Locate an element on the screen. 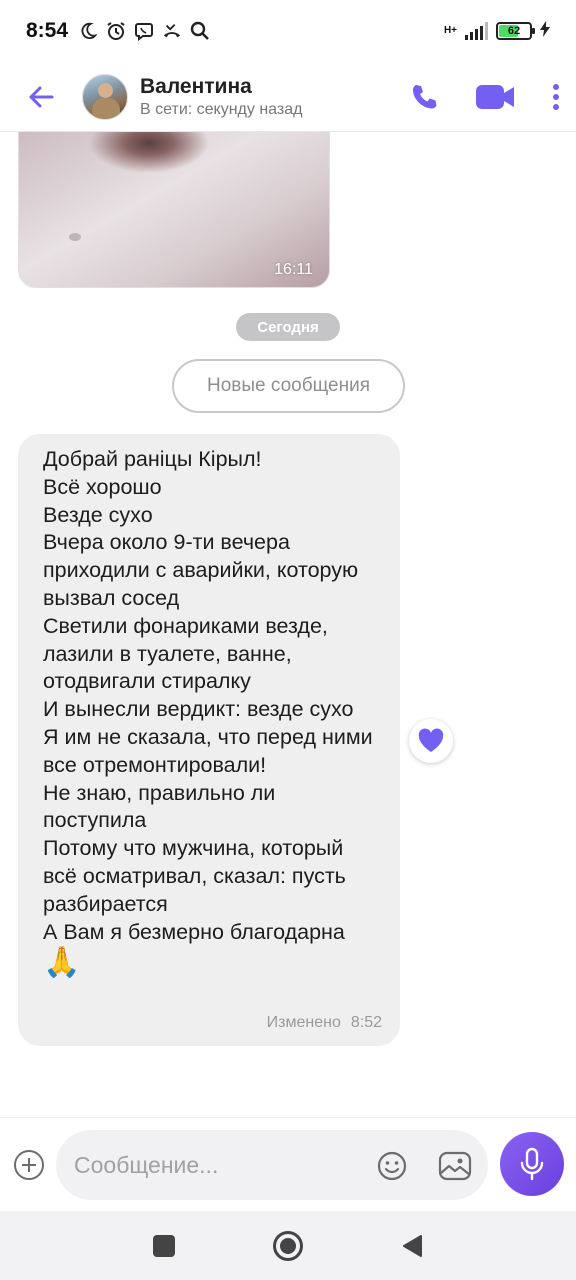  phone-icon is located at coordinates (425, 96).